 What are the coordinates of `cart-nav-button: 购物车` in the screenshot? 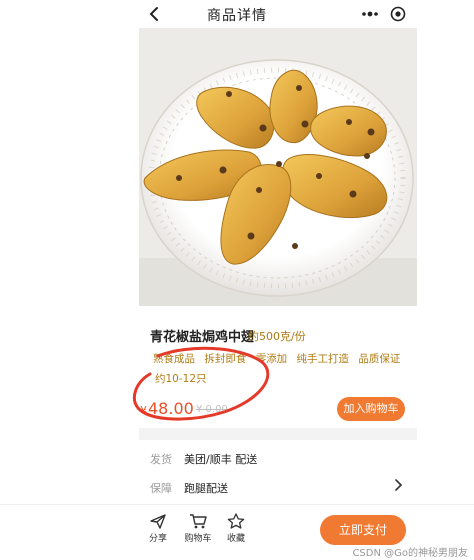 It's located at (198, 528).